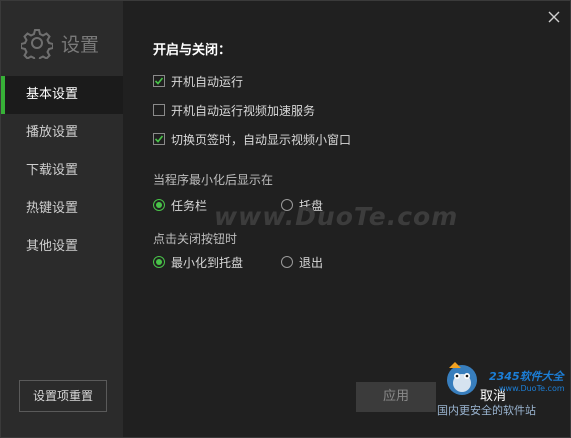  Describe the element at coordinates (504, 395) in the screenshot. I see `brand-watermark: 2345软件大全 www.DuoTe.com 国内更安全的软件站` at that location.